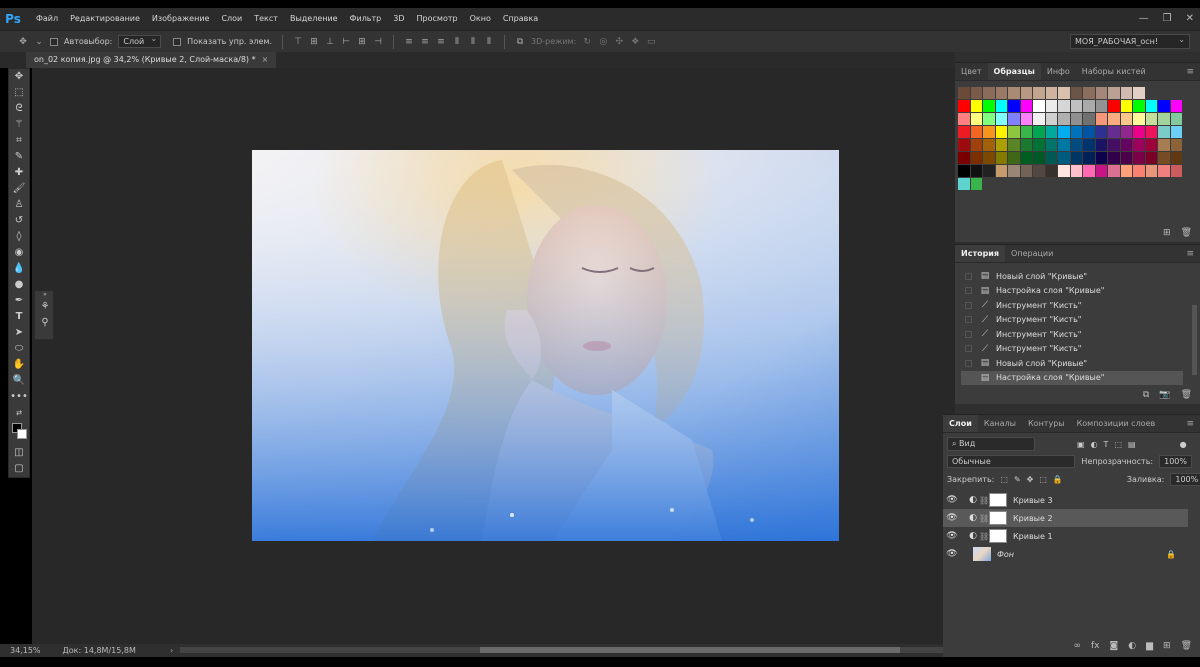 This screenshot has height=667, width=1200. What do you see at coordinates (19, 413) in the screenshot?
I see `swap-colors-icon: ⇄` at bounding box center [19, 413].